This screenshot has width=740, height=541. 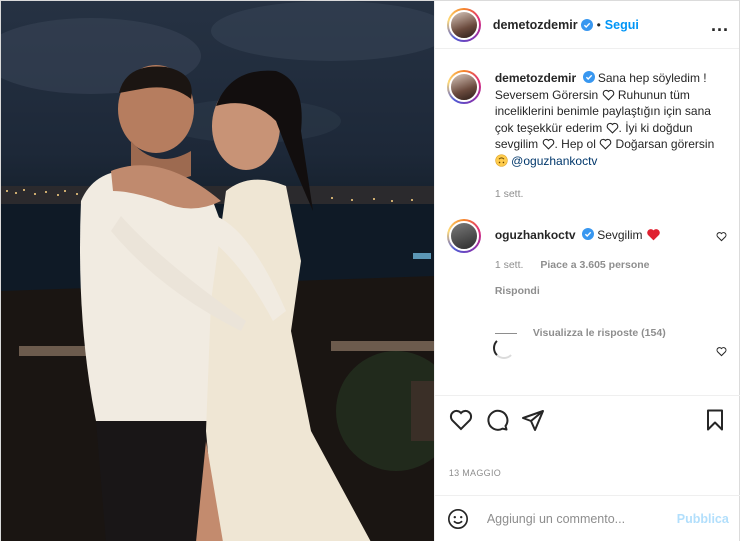 I want to click on caption-timestamp: 1 sett., so click(x=509, y=194).